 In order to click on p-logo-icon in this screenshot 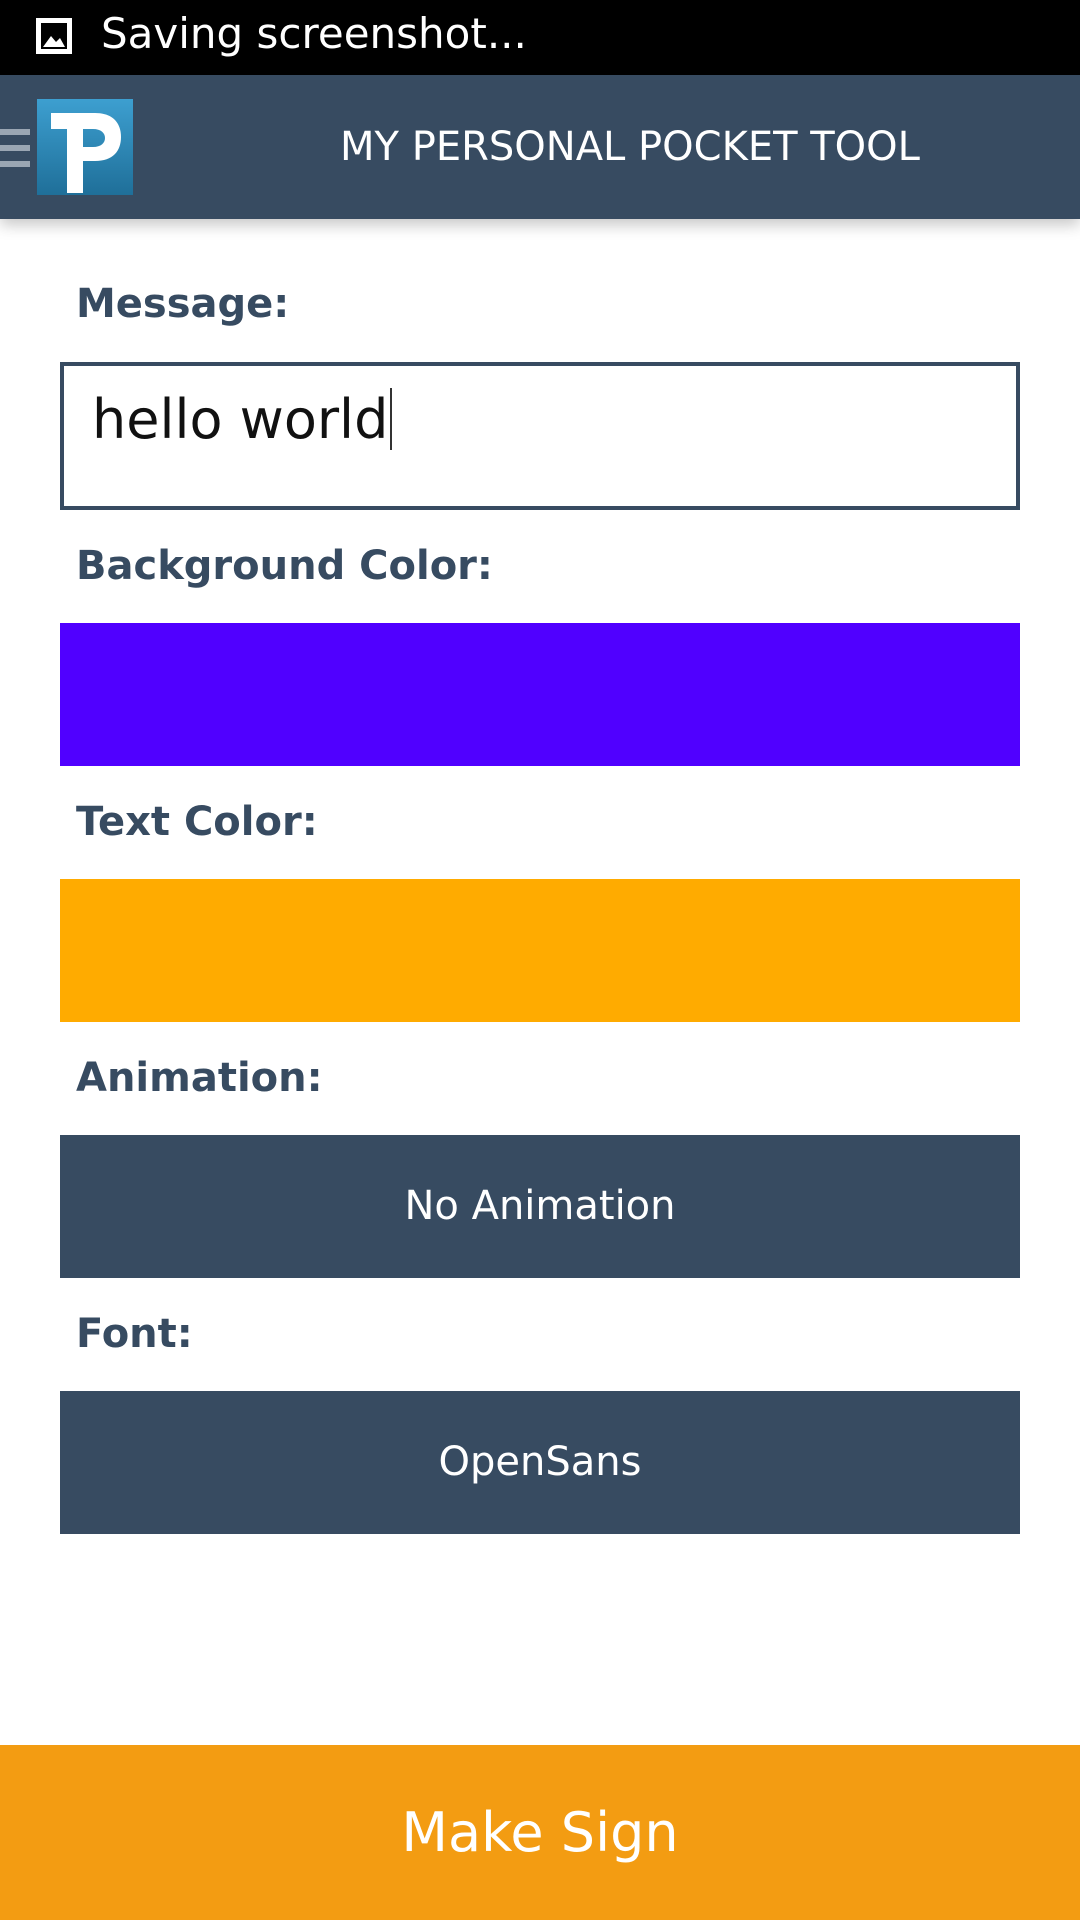, I will do `click(85, 147)`.